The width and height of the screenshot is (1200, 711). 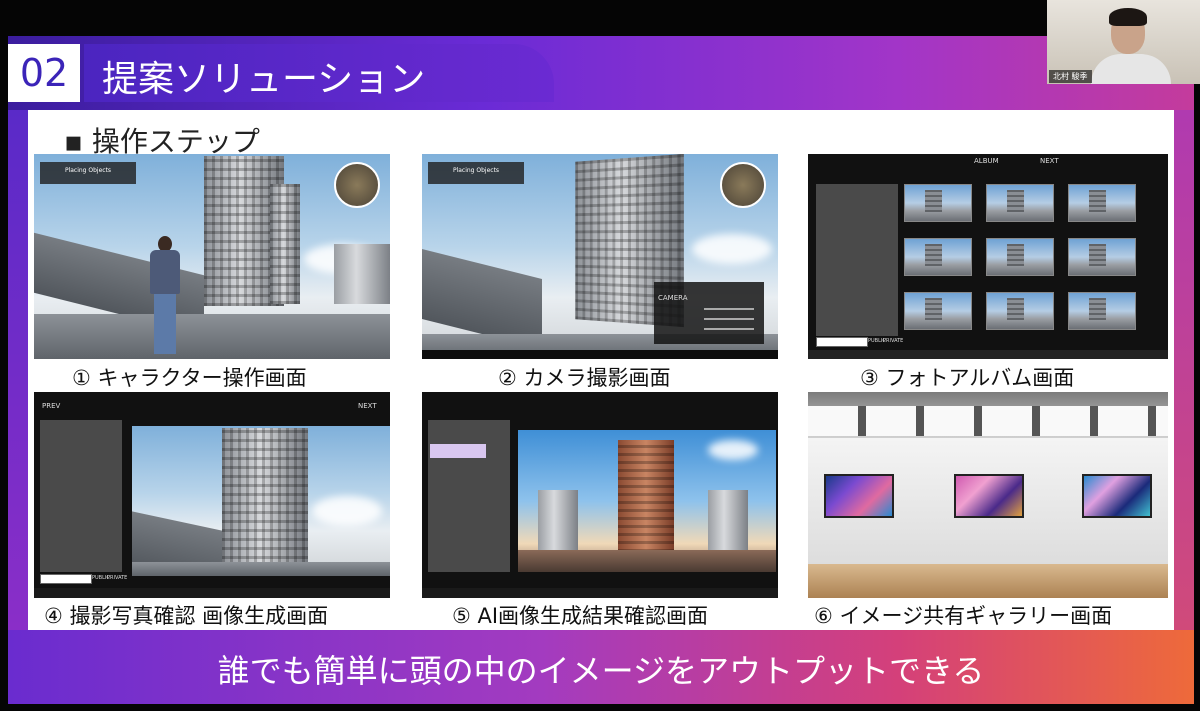 What do you see at coordinates (986, 161) in the screenshot?
I see `album-title: ALBUM` at bounding box center [986, 161].